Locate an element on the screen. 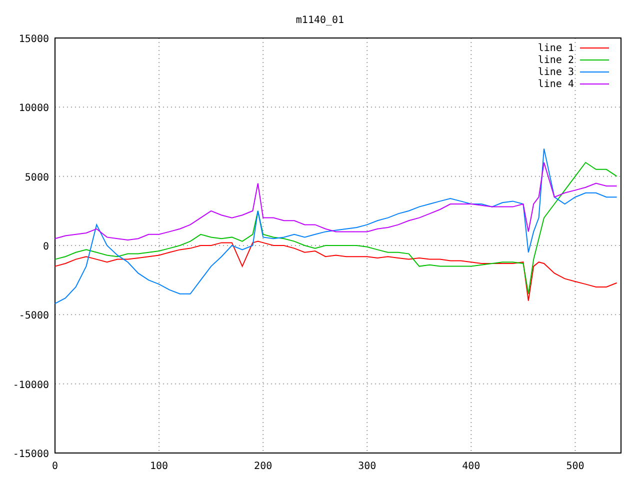 The height and width of the screenshot is (480, 640). x-tick-label: 300 is located at coordinates (367, 466).